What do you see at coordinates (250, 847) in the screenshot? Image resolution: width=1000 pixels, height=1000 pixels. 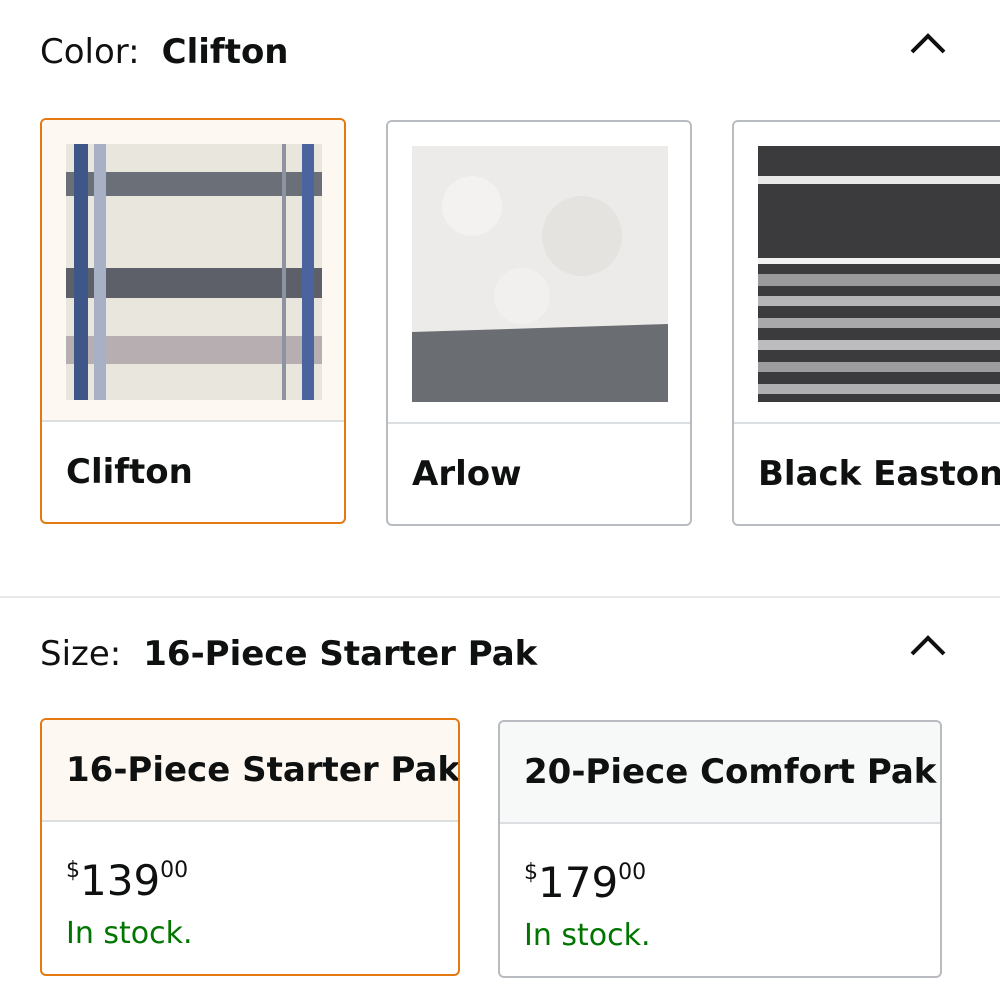 I see `size-option-16-piece: 16-Piece Starter Pak $13900 In stock.` at bounding box center [250, 847].